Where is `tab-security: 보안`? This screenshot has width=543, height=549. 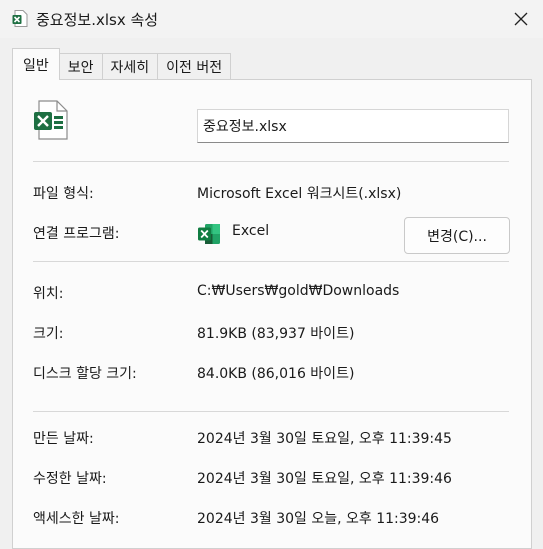 tab-security: 보안 is located at coordinates (80, 66).